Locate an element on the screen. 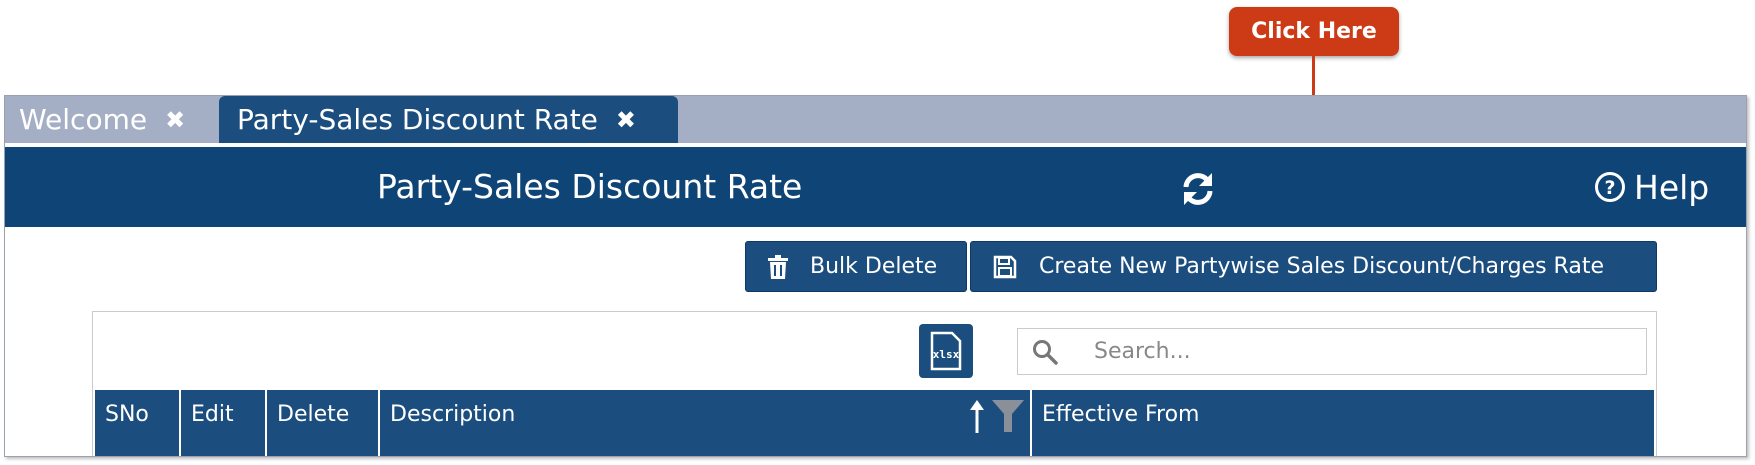  column-header-delete: Delete is located at coordinates (323, 423).